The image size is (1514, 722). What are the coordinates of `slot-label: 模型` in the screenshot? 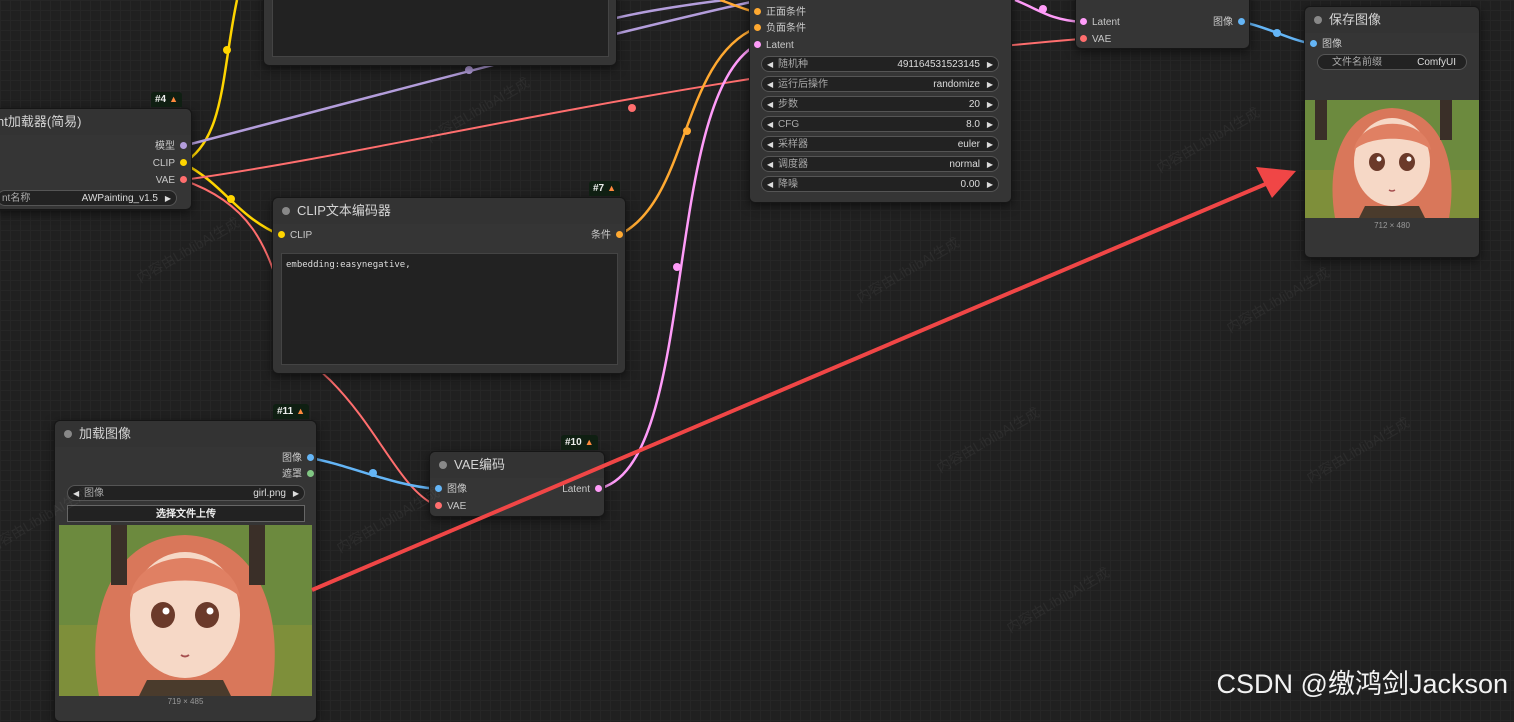 It's located at (165, 146).